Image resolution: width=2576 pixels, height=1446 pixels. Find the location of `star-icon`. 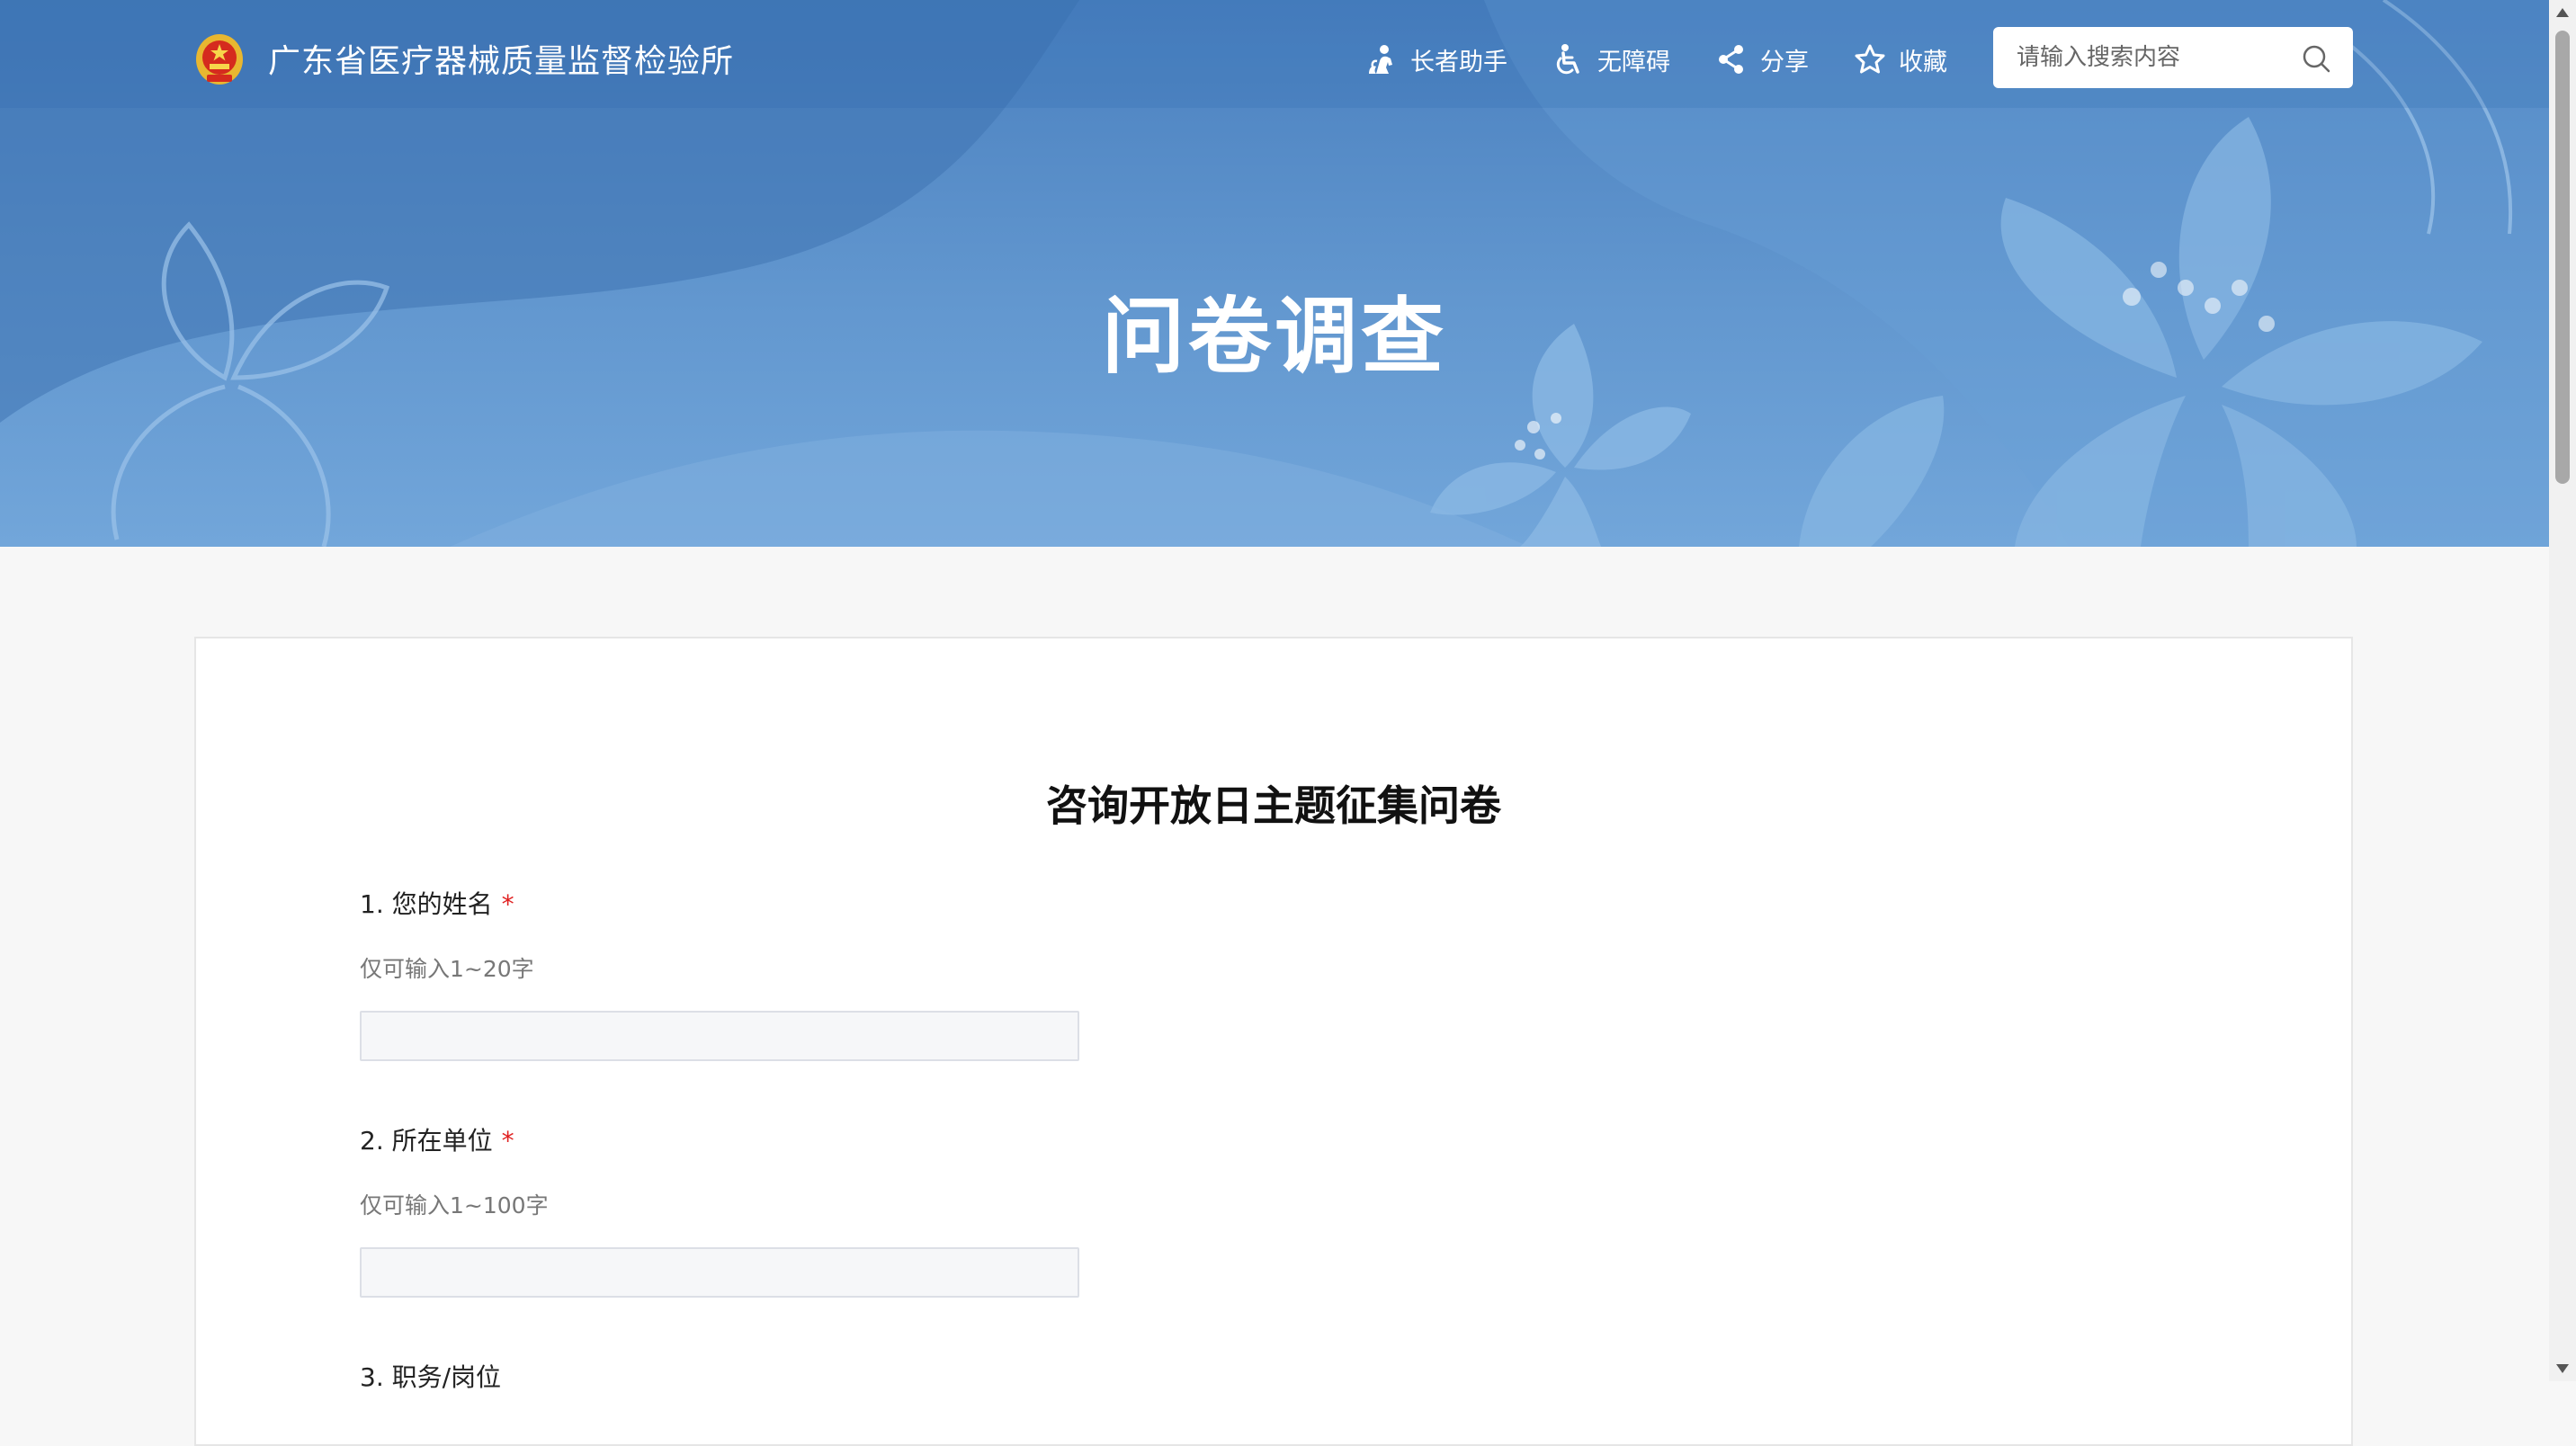

star-icon is located at coordinates (1870, 59).